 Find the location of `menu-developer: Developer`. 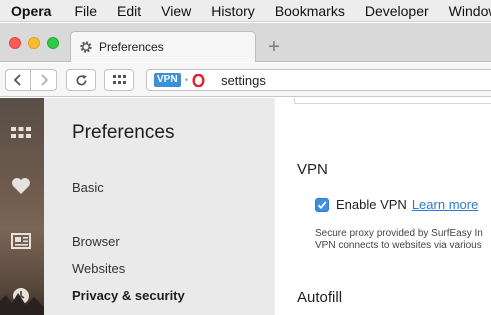

menu-developer: Developer is located at coordinates (397, 11).